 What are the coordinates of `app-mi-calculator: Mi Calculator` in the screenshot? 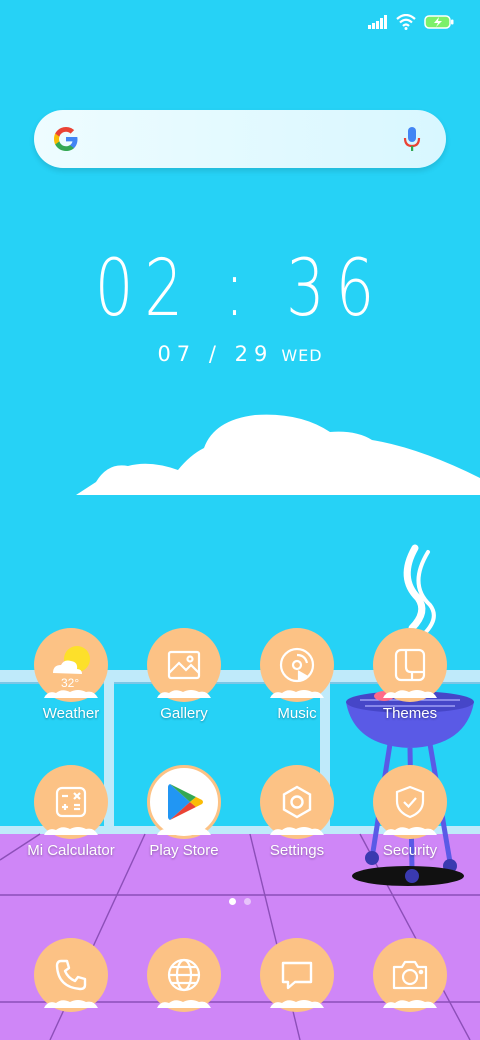 It's located at (71, 815).